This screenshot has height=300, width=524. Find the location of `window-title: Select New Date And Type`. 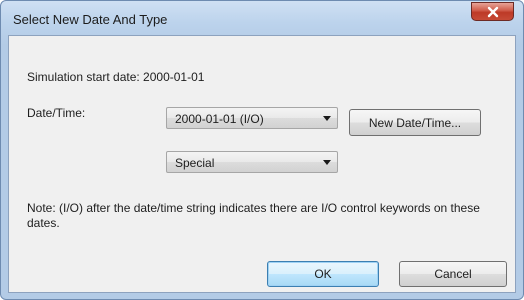

window-title: Select New Date And Type is located at coordinates (90, 19).